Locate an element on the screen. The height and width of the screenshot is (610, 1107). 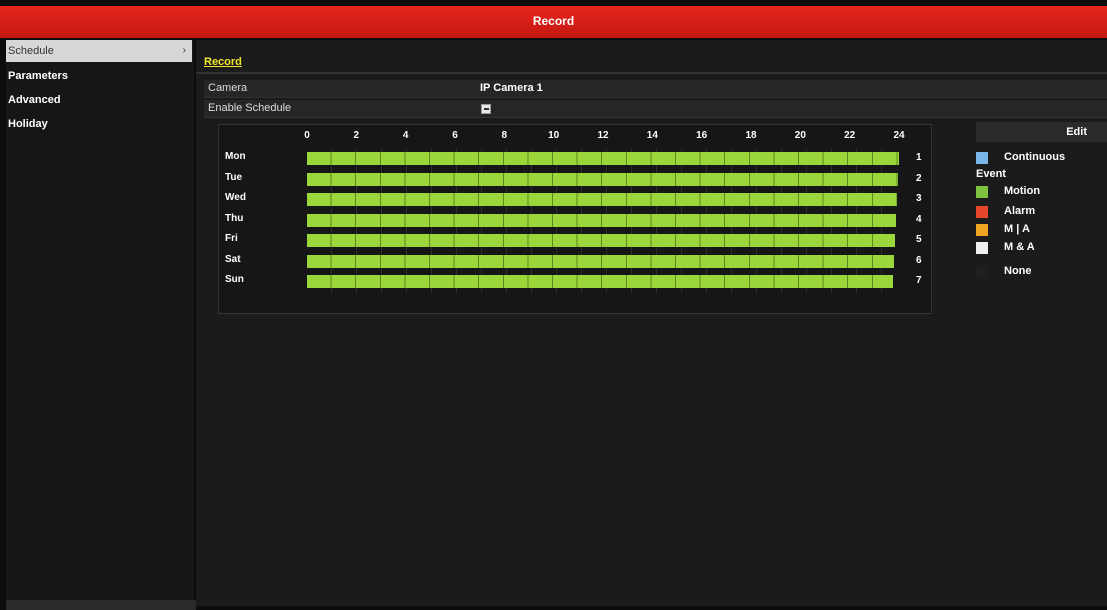
sidebar-item-label: Schedule is located at coordinates (31, 51).